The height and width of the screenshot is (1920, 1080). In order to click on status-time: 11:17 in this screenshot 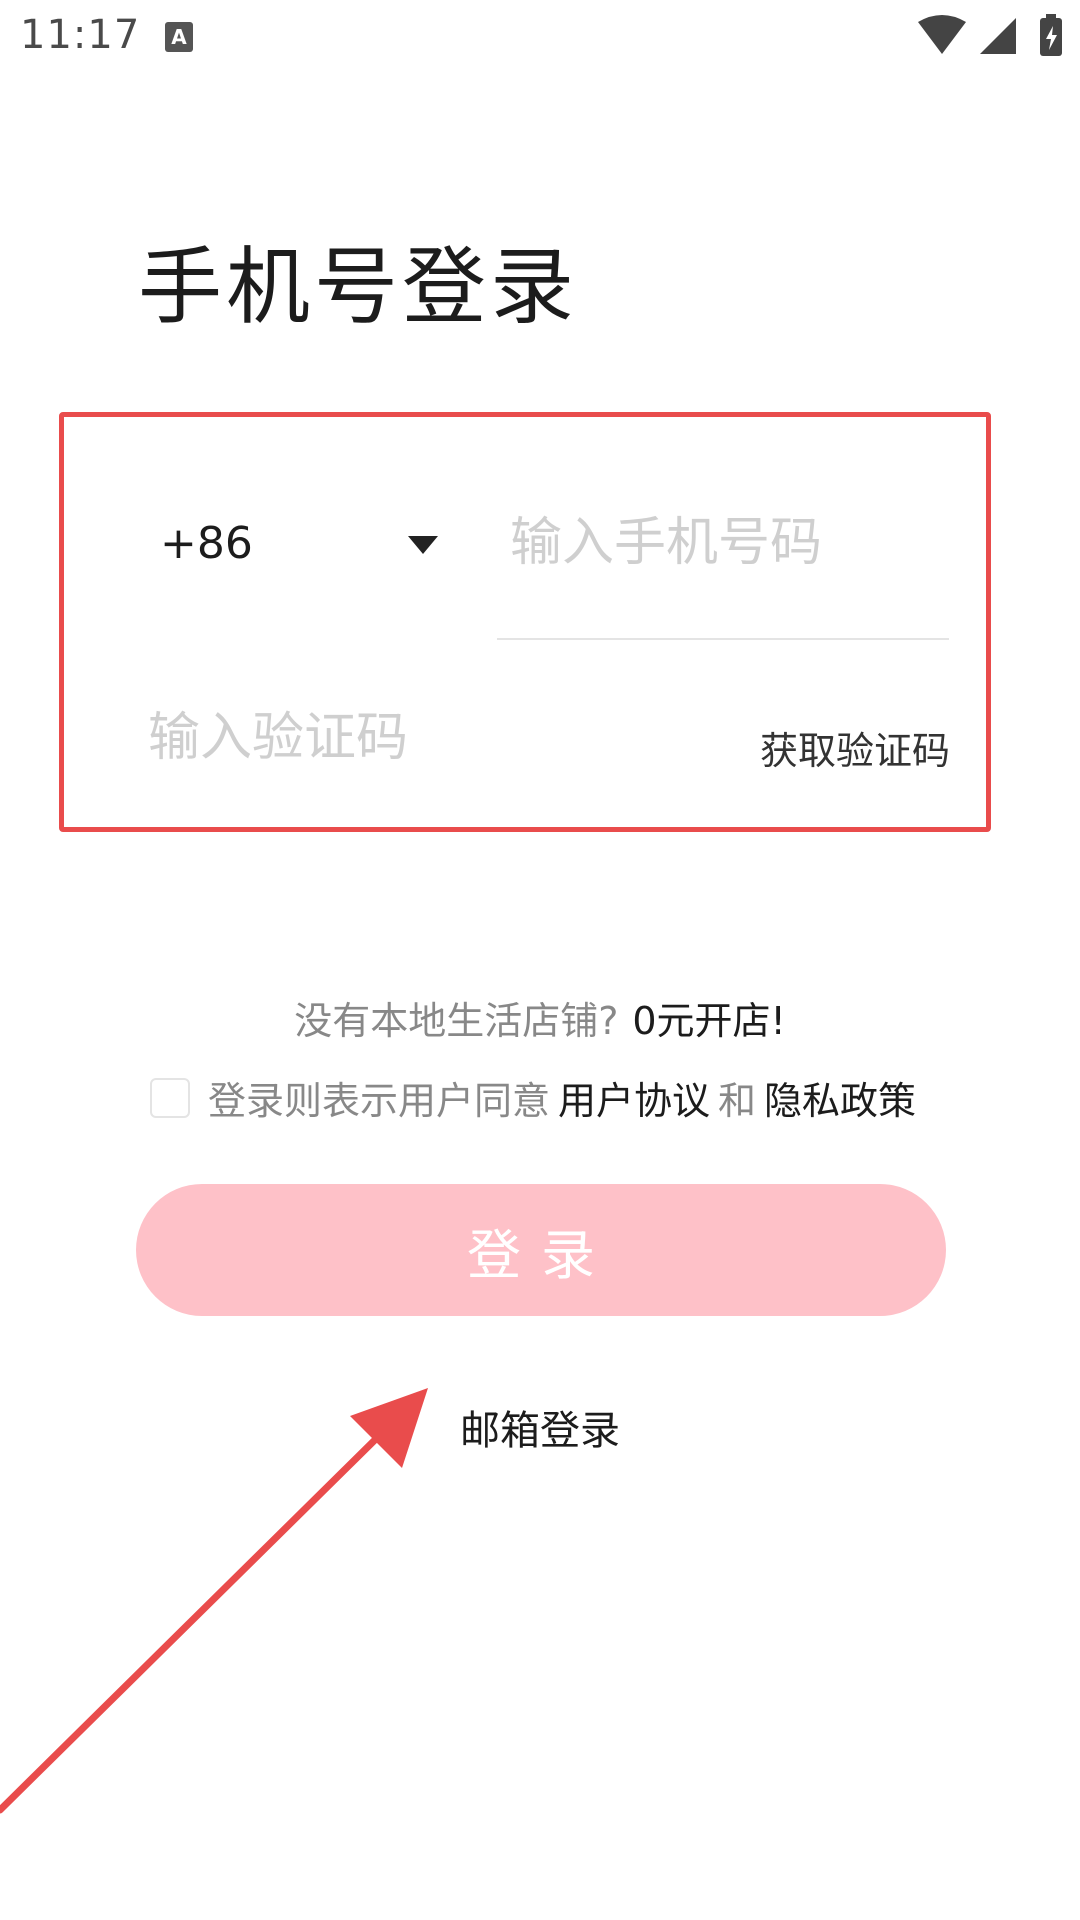, I will do `click(80, 35)`.